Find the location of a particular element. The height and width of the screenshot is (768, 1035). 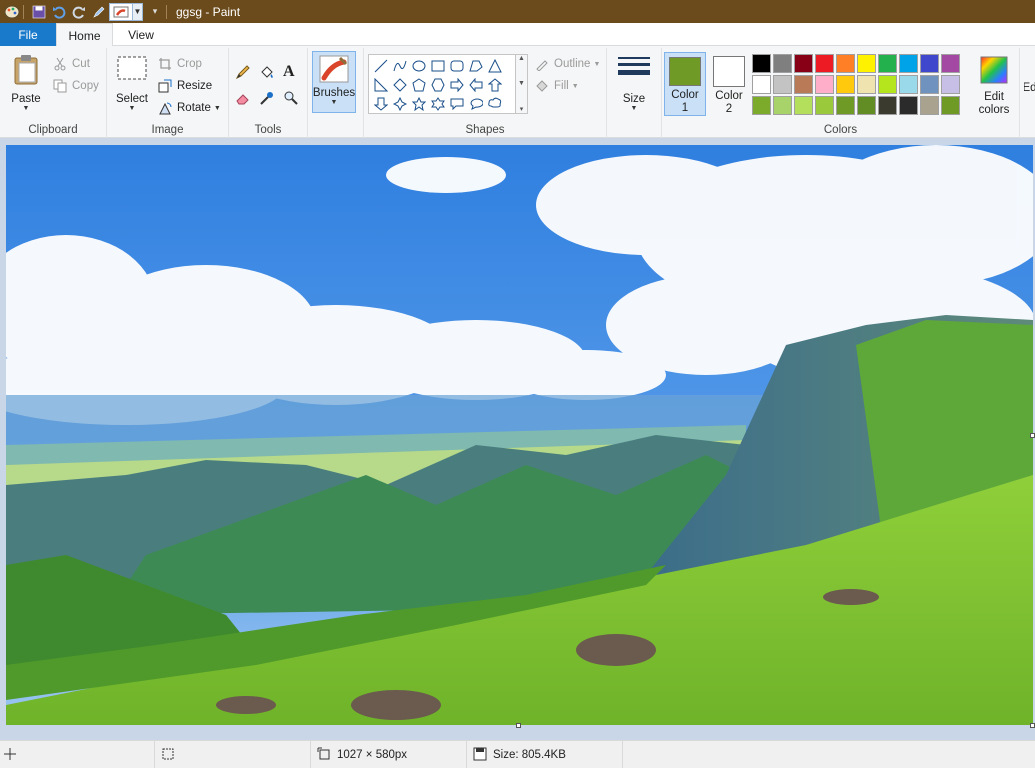

colors-group: Color 1 Color 2 Edit colors Colors is located at coordinates (841, 93).